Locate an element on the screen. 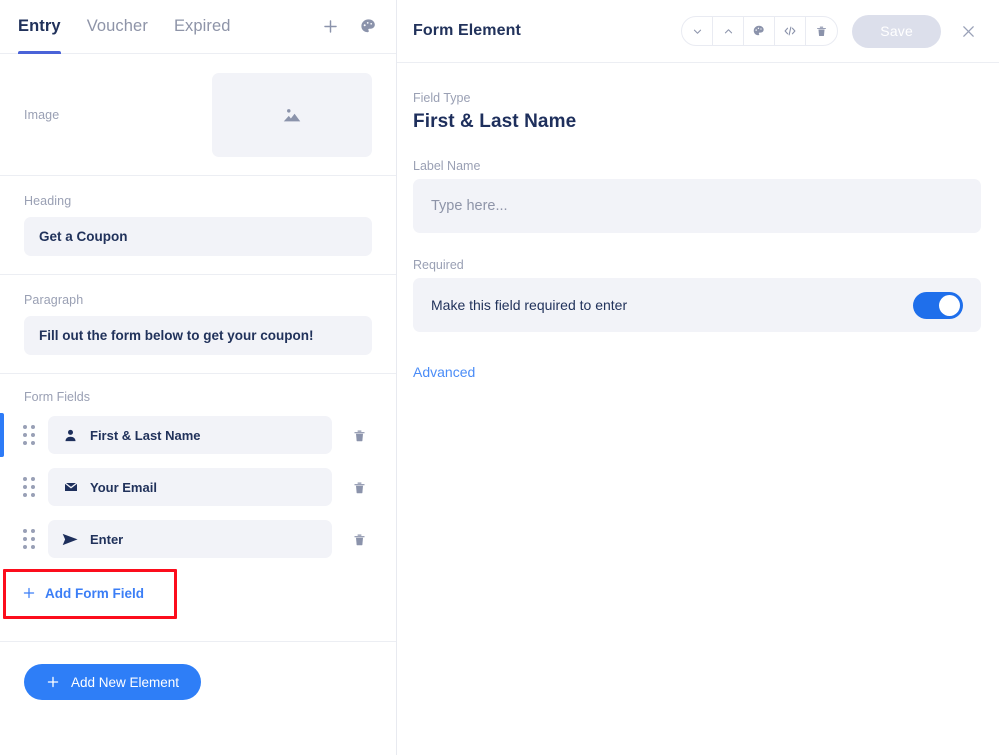  advanced-link: Advanced is located at coordinates (444, 372).